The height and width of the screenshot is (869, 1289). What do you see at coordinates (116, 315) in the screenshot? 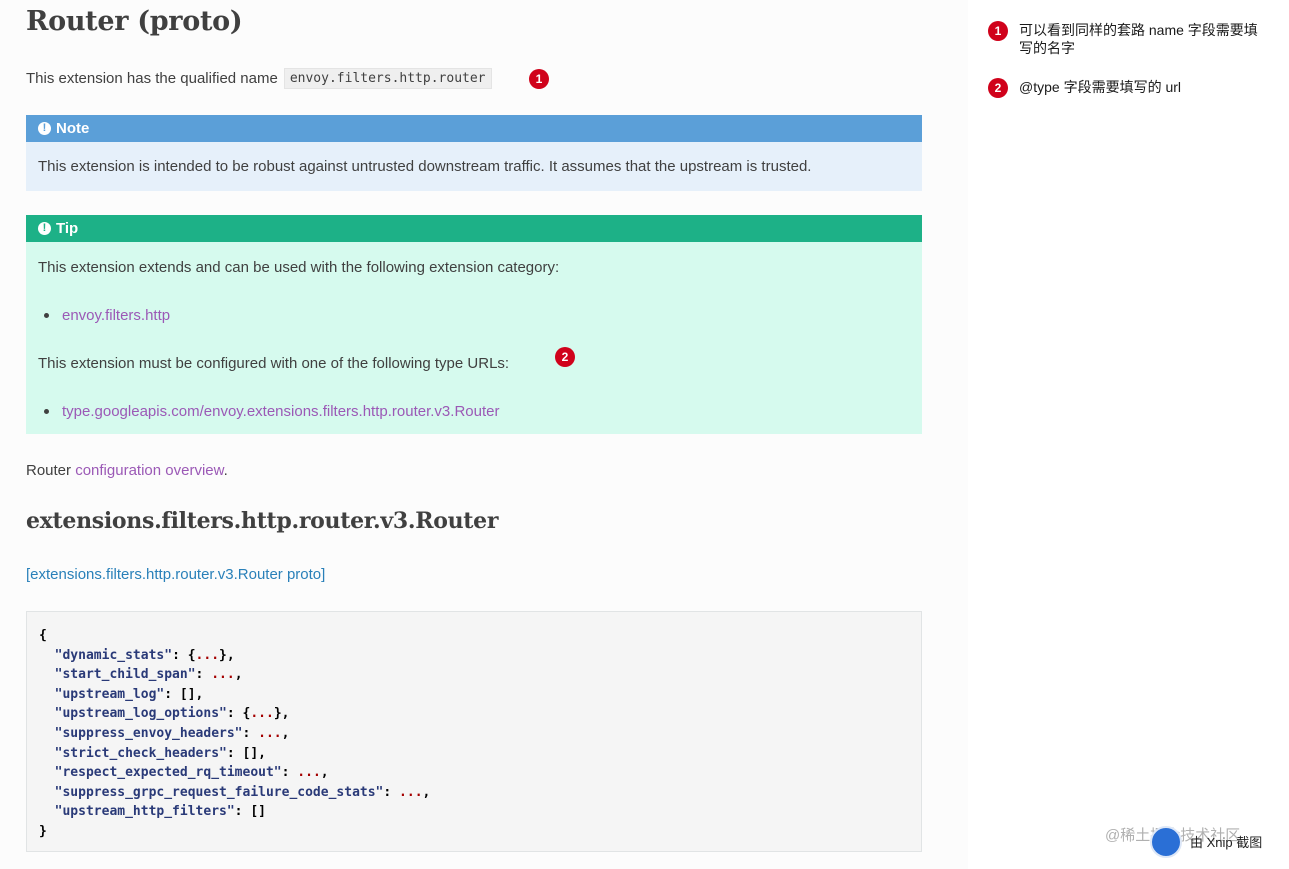
I see `category-link: envoy.filters.http` at bounding box center [116, 315].